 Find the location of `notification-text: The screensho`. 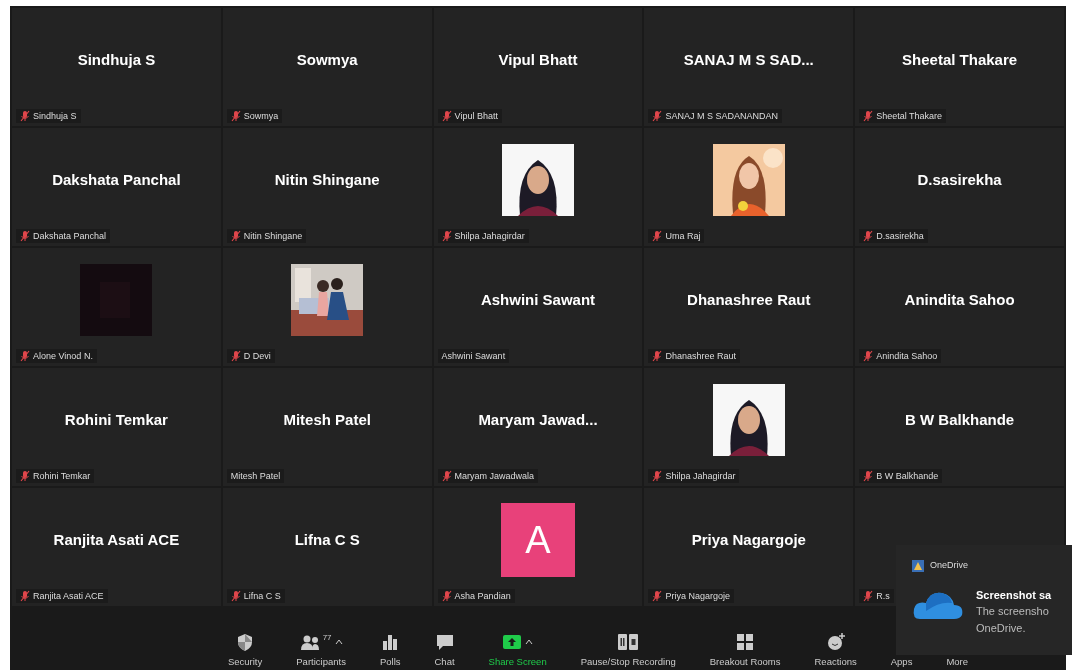

notification-text: The screensho is located at coordinates (1013, 611).